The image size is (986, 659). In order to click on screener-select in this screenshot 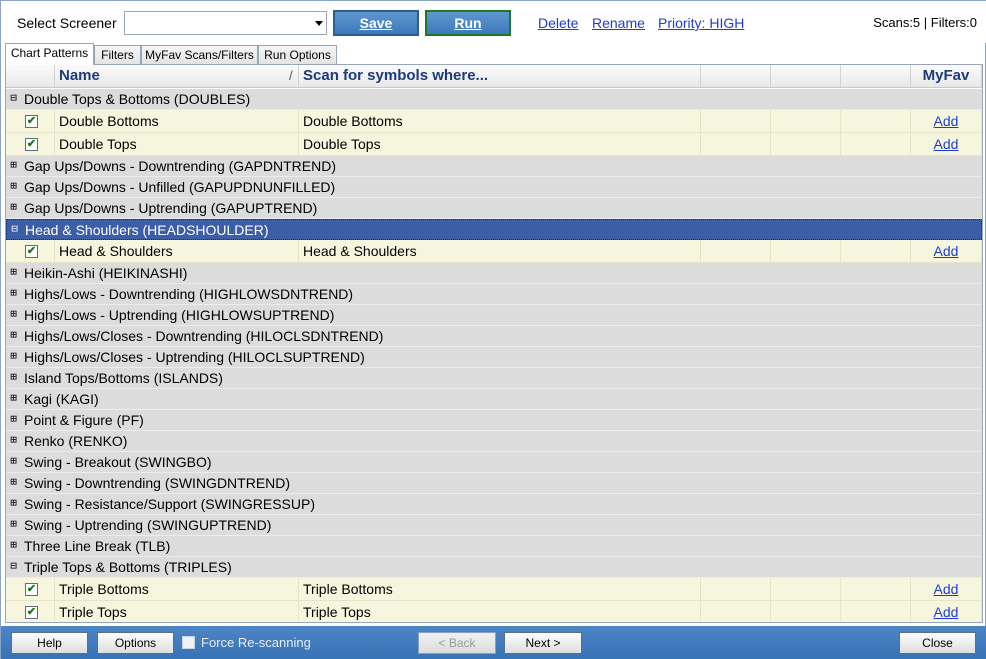, I will do `click(225, 23)`.